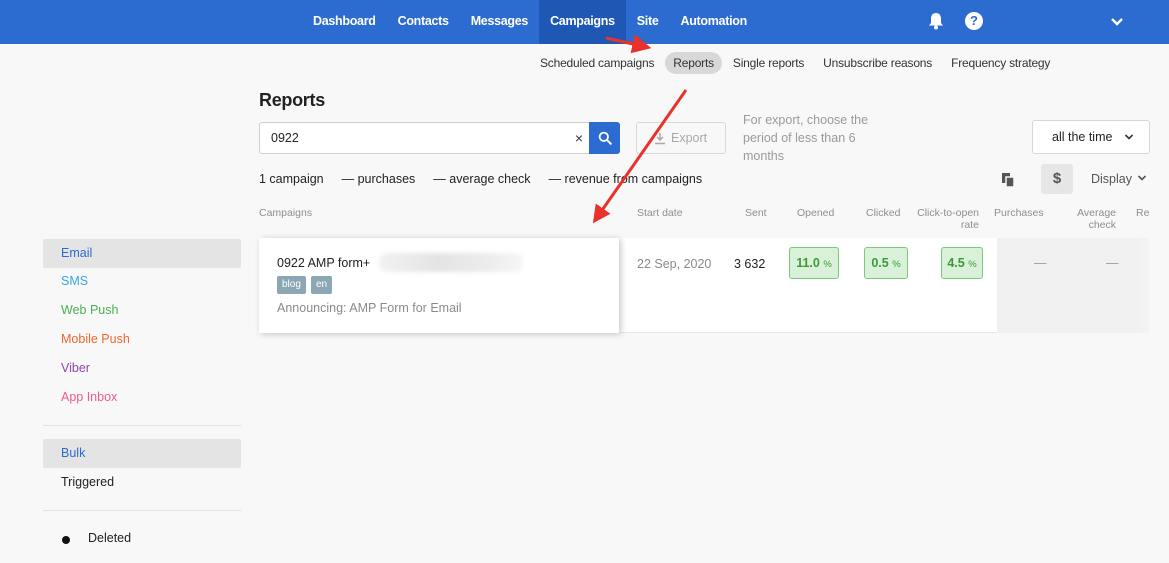 Image resolution: width=1169 pixels, height=563 pixels. I want to click on row-revenue-section, so click(1073, 285).